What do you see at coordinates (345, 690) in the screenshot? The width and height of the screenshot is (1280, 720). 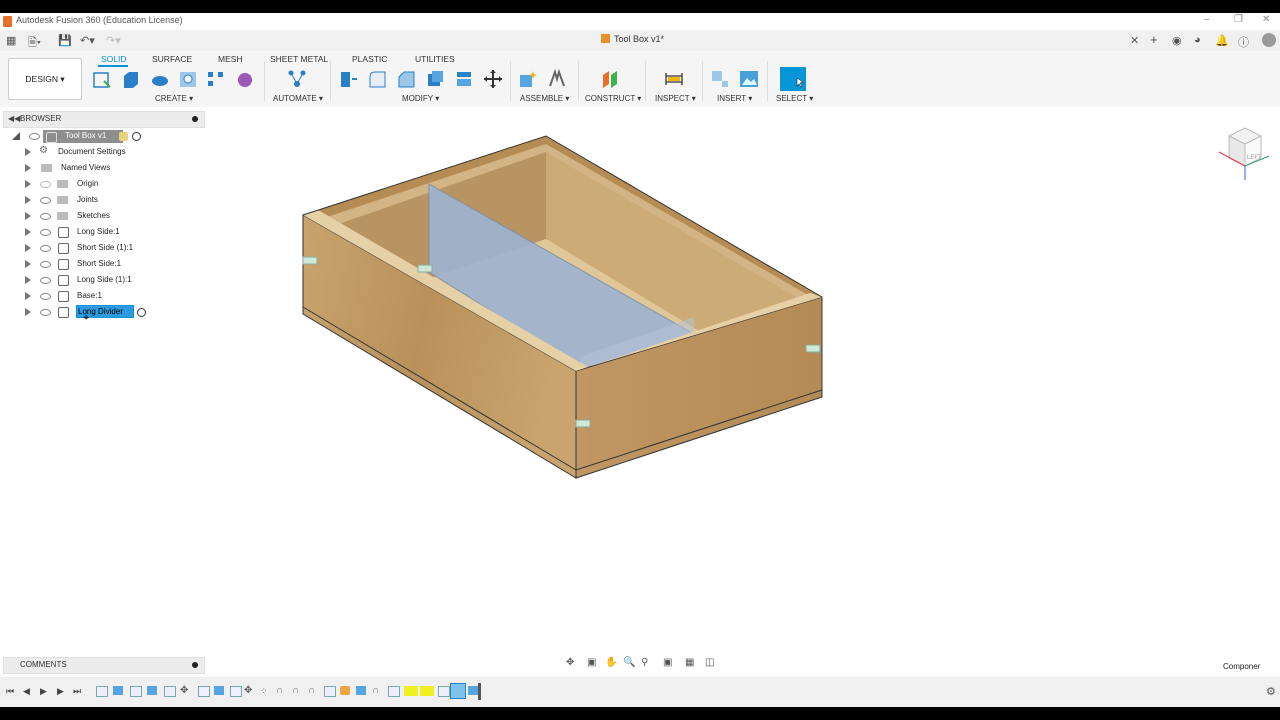 I see `component-feature-icon` at bounding box center [345, 690].